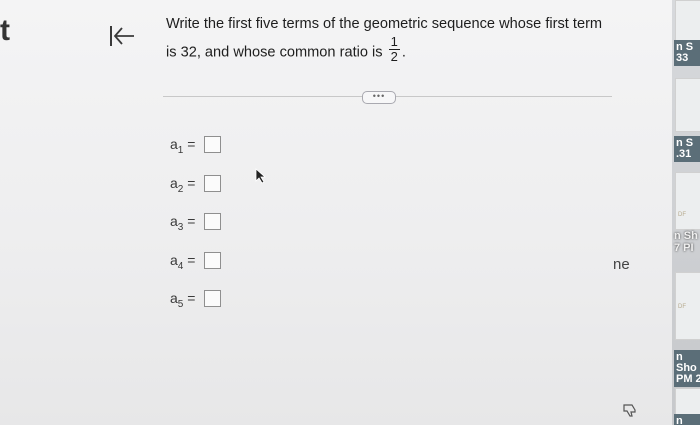 This screenshot has height=425, width=700. Describe the element at coordinates (183, 223) in the screenshot. I see `term-label: a3 =` at that location.